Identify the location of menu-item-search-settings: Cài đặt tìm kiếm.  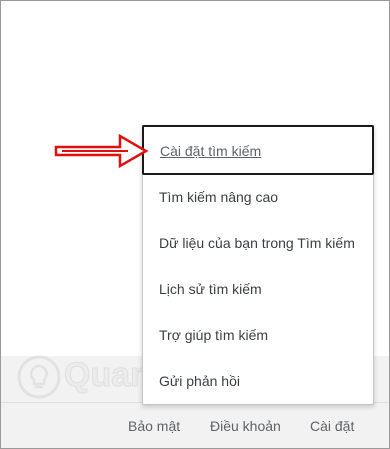
(258, 150).